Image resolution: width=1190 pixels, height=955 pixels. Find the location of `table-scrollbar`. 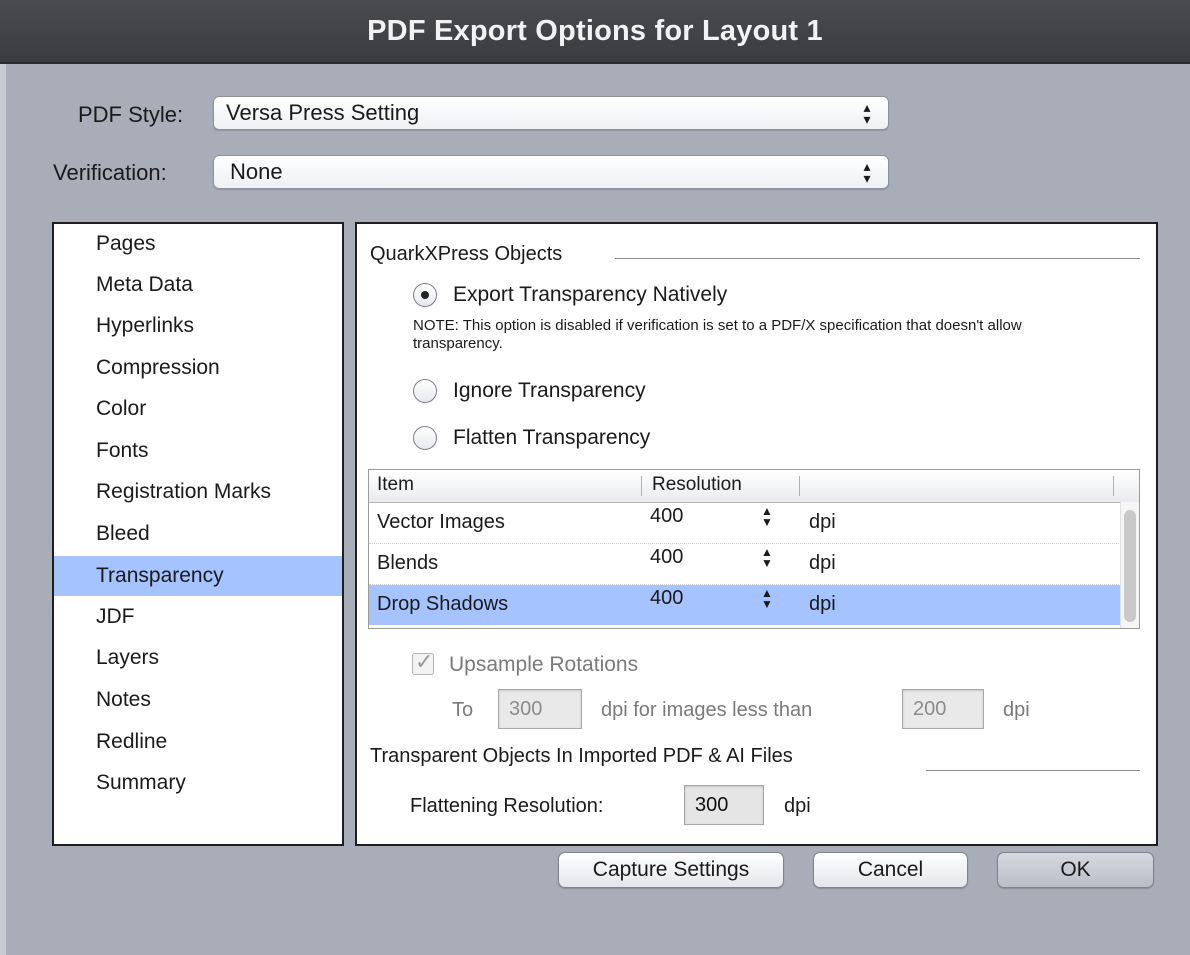

table-scrollbar is located at coordinates (1129, 565).